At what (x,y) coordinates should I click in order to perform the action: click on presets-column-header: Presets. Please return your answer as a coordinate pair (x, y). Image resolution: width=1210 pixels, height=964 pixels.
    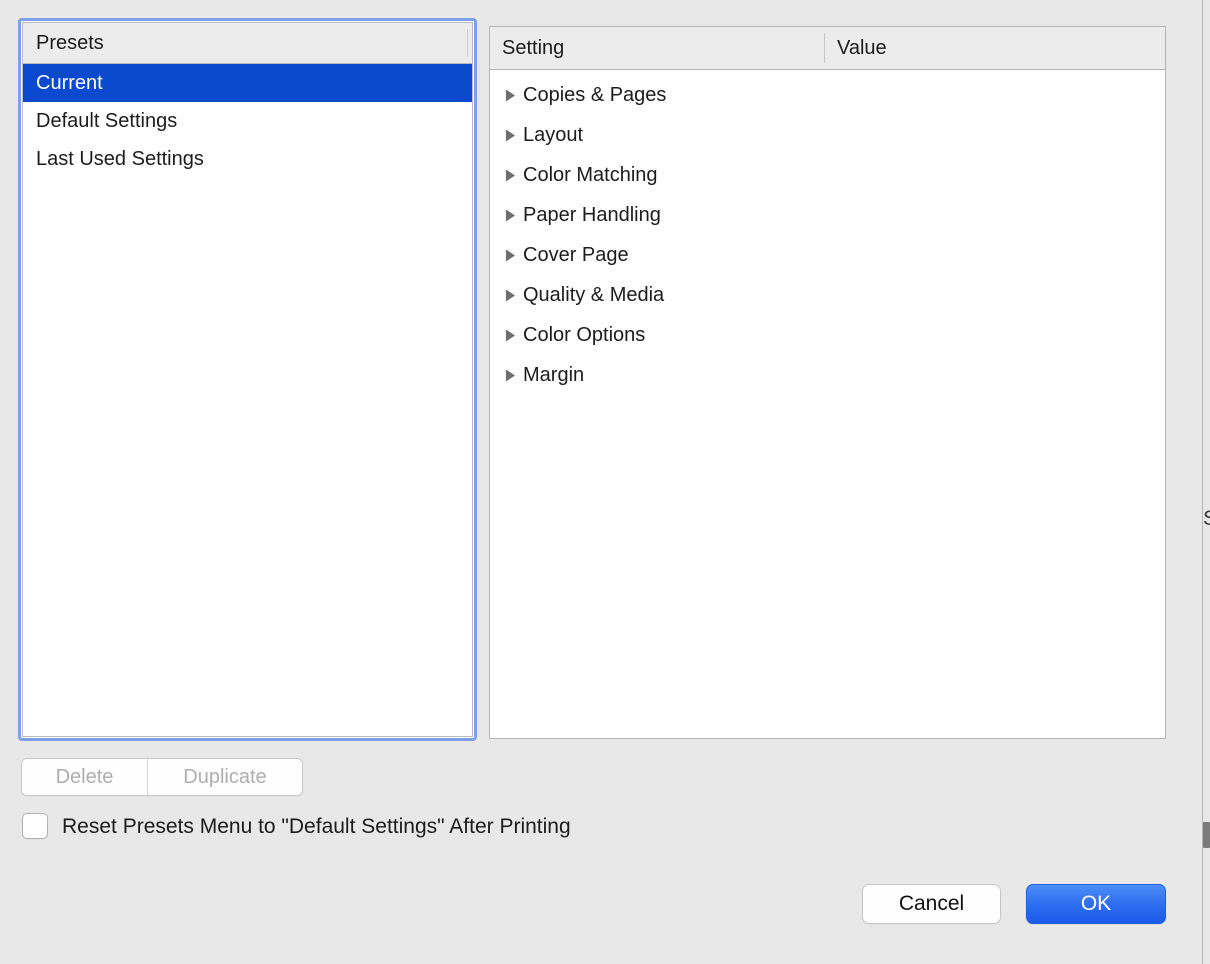
    Looking at the image, I should click on (70, 43).